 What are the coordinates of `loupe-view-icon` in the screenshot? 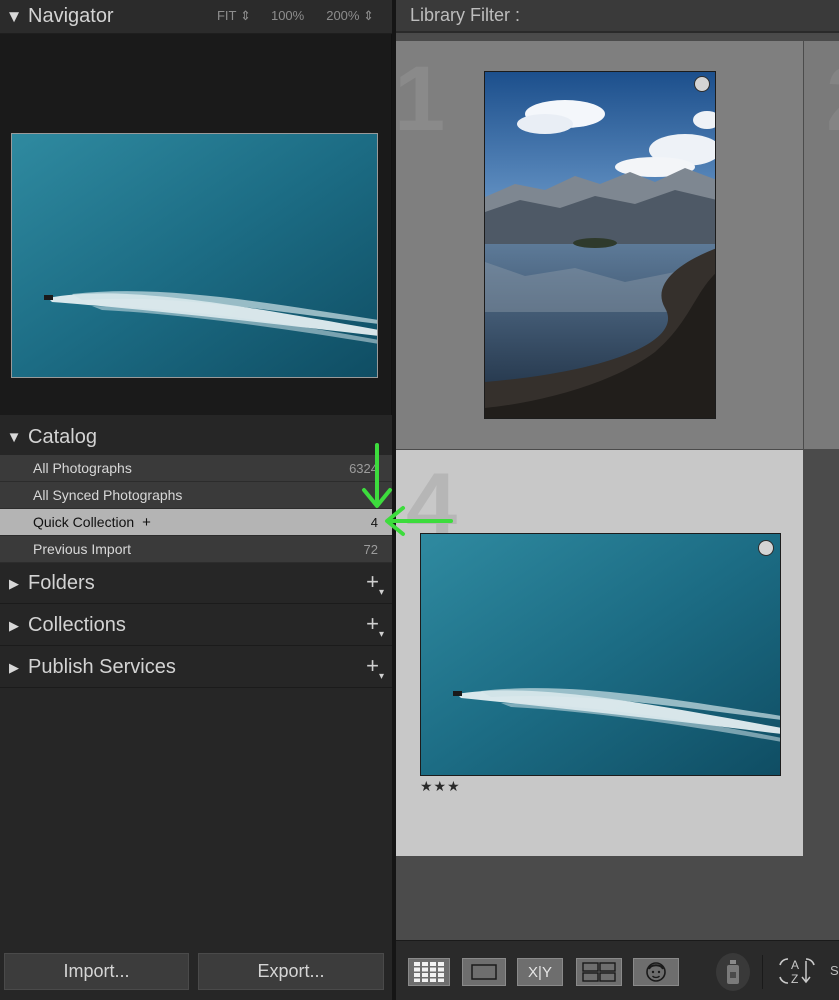 It's located at (484, 972).